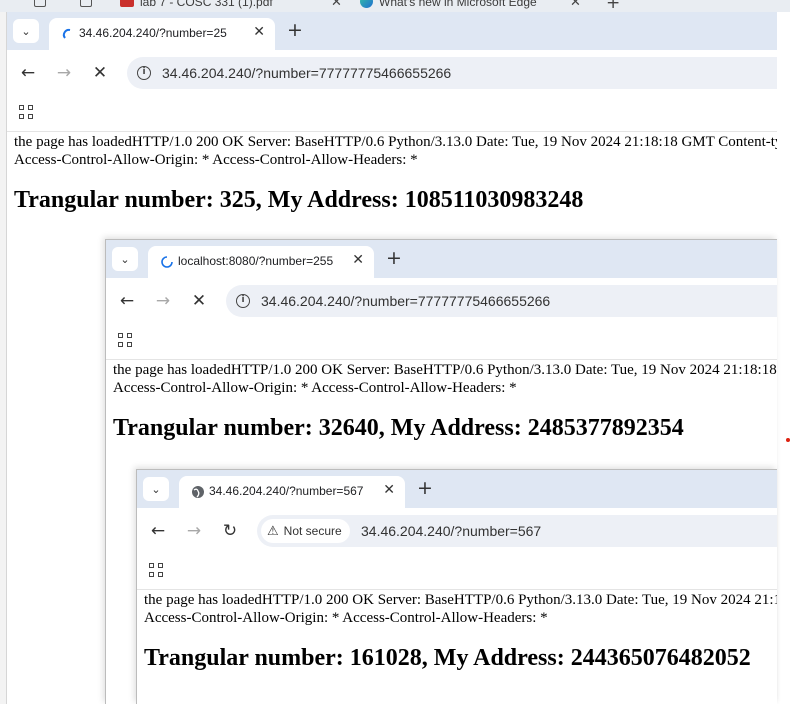 The width and height of the screenshot is (790, 704). I want to click on tab-strip: ⌄ localhost:8080/?number=255 ✕ +, so click(441, 259).